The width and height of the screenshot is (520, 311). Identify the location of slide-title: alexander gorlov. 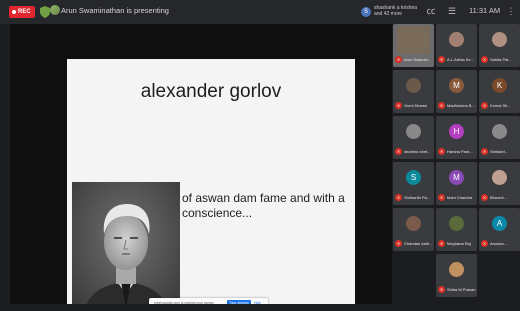
(211, 91).